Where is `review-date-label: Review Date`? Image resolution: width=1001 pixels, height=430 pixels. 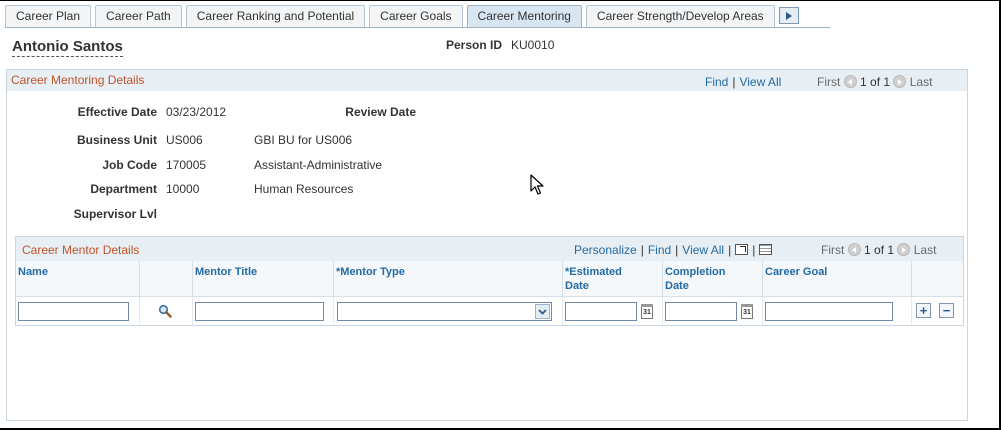 review-date-label: Review Date is located at coordinates (380, 112).